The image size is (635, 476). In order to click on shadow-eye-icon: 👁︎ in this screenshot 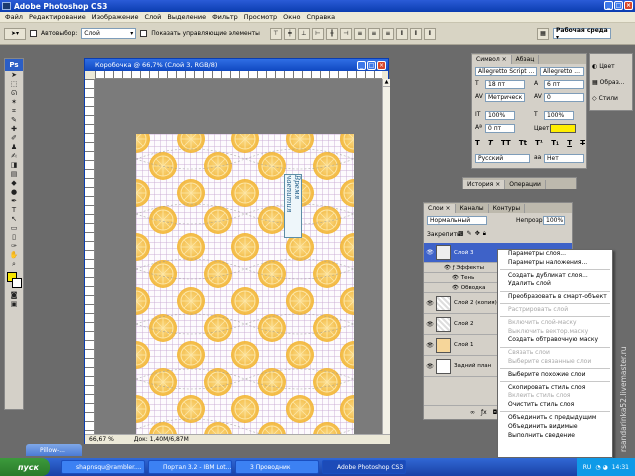, I will do `click(456, 278)`.